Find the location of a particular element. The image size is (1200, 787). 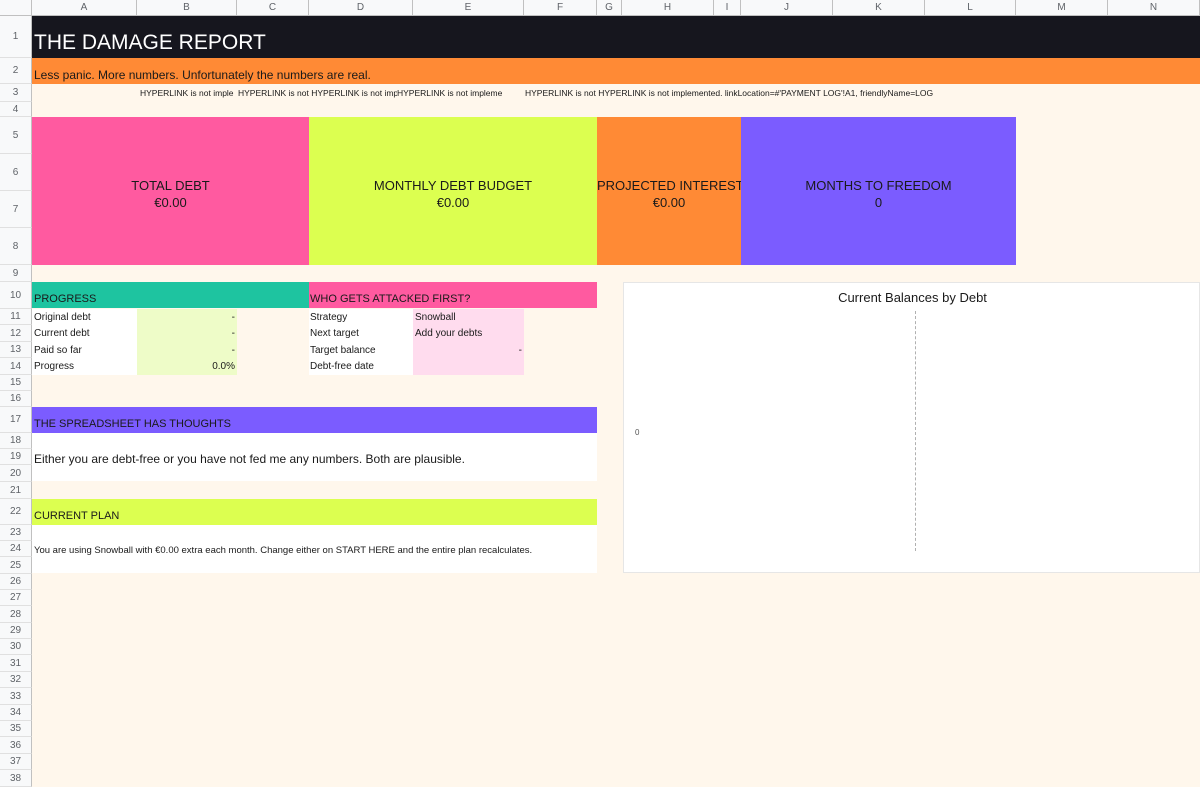

row-header: 5 is located at coordinates (16, 135).